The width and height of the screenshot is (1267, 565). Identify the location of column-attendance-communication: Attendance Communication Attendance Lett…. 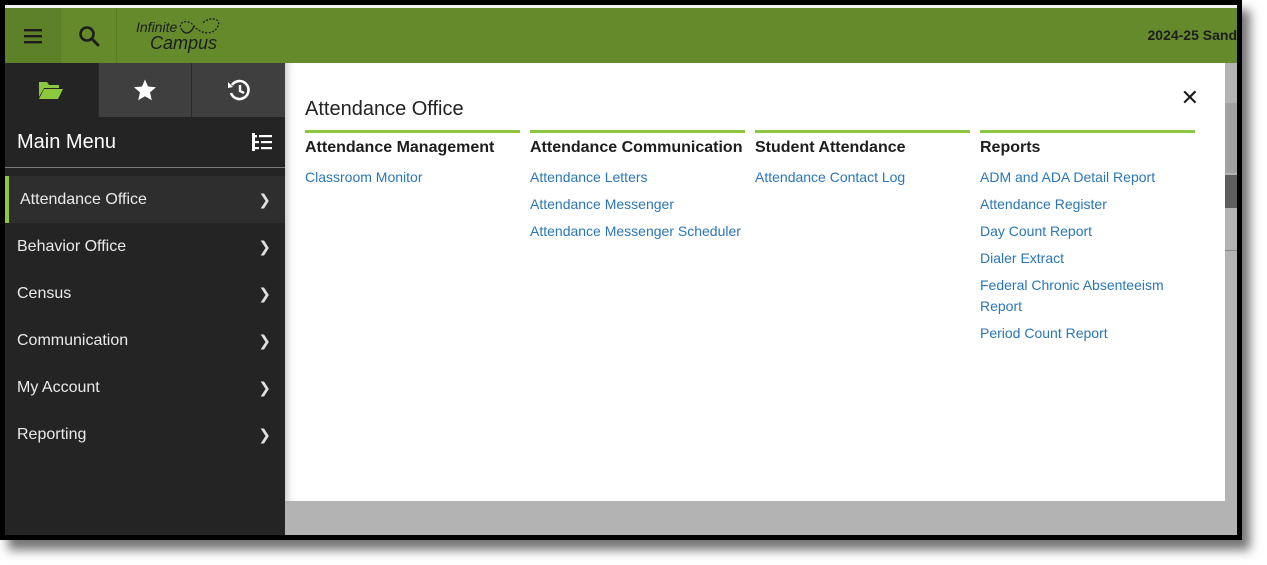
(637, 240).